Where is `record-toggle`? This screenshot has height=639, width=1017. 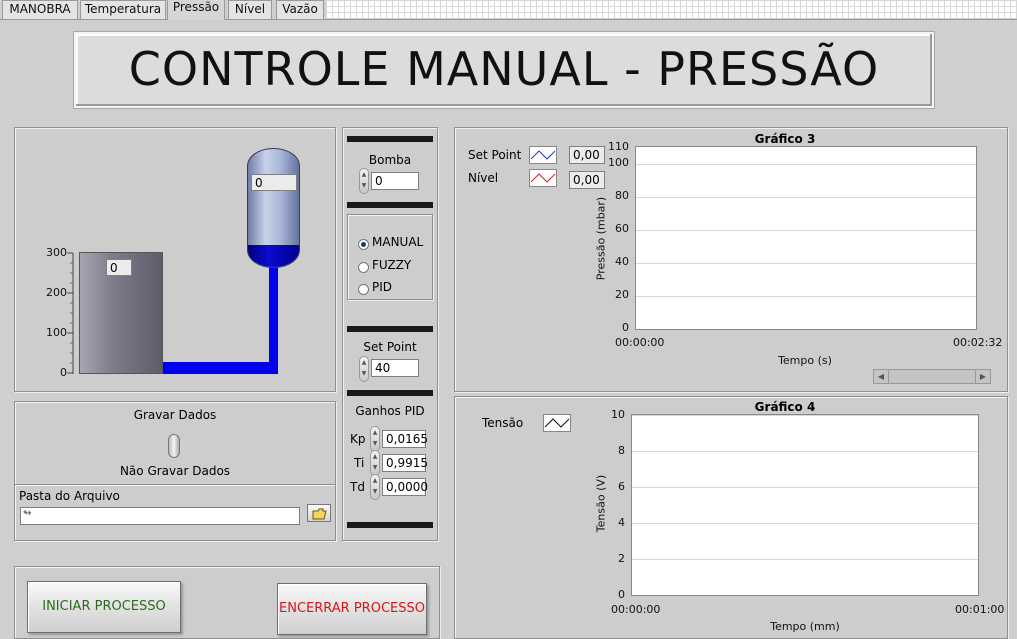 record-toggle is located at coordinates (174, 446).